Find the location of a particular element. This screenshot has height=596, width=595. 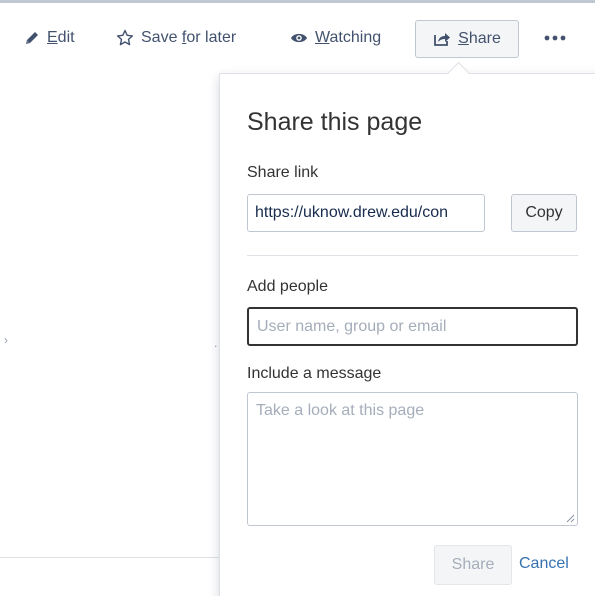

share-toolbar-label: Share is located at coordinates (479, 38).